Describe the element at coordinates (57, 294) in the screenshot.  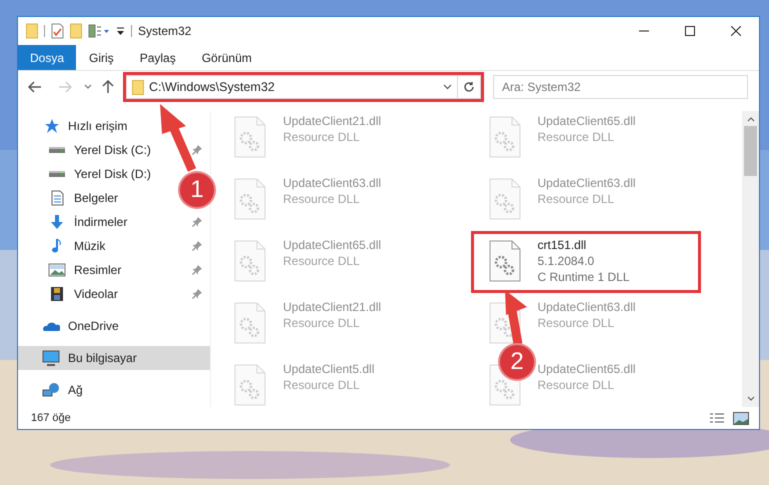
I see `film-strip-icon` at that location.